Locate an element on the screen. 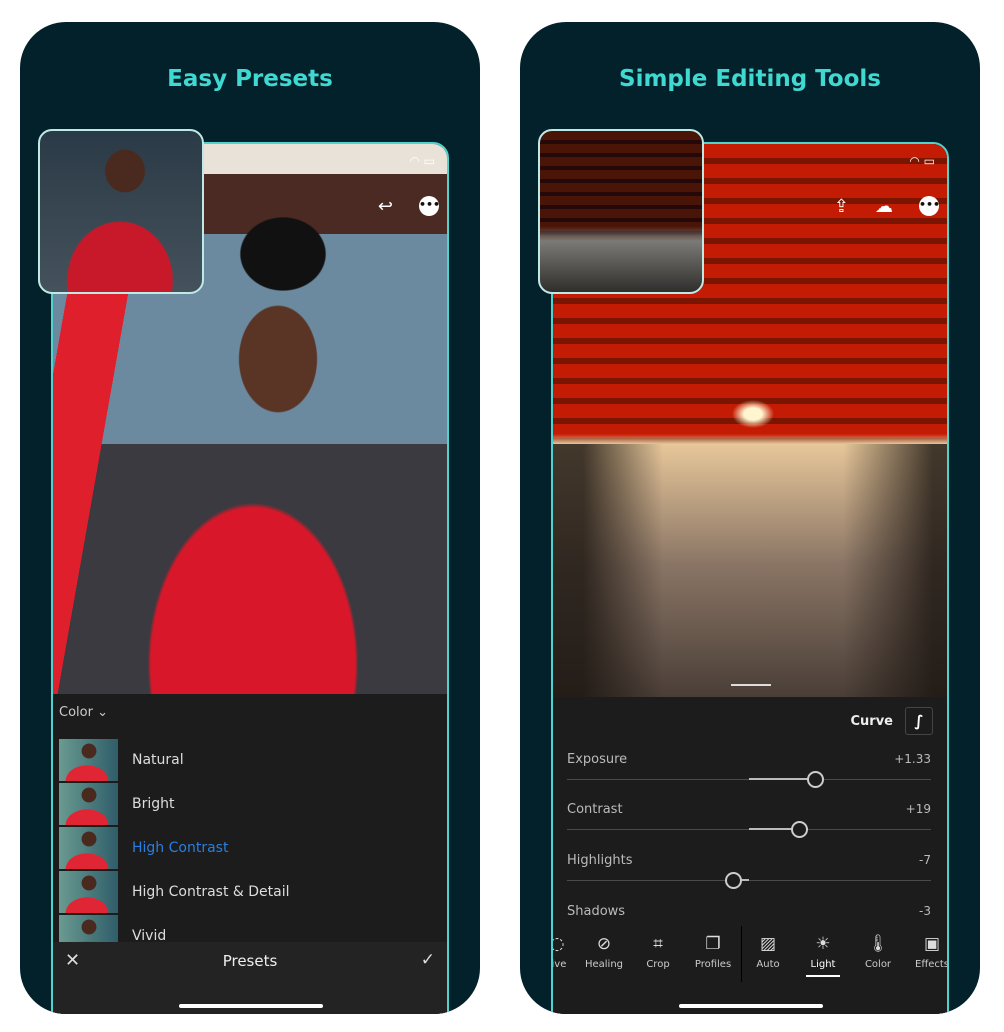 The height and width of the screenshot is (1032, 1004). slider-label: Highlights is located at coordinates (600, 860).